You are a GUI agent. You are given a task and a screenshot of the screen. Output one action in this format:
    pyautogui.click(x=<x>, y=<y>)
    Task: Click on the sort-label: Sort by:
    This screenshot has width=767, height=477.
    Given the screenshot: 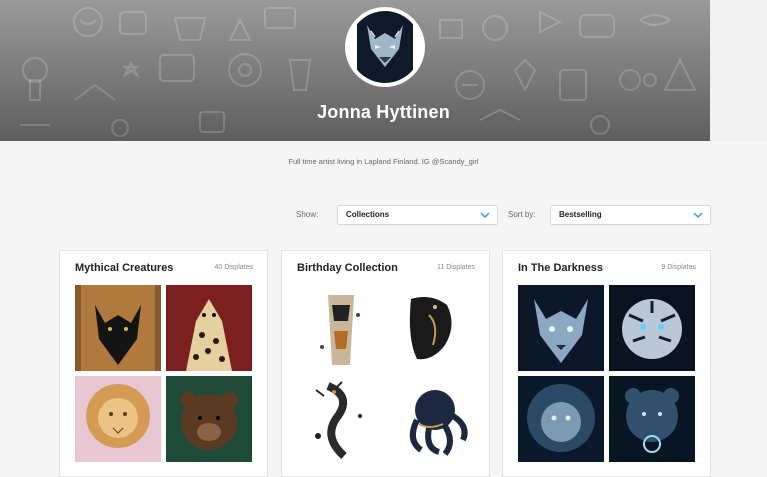 What is the action you would take?
    pyautogui.click(x=522, y=214)
    